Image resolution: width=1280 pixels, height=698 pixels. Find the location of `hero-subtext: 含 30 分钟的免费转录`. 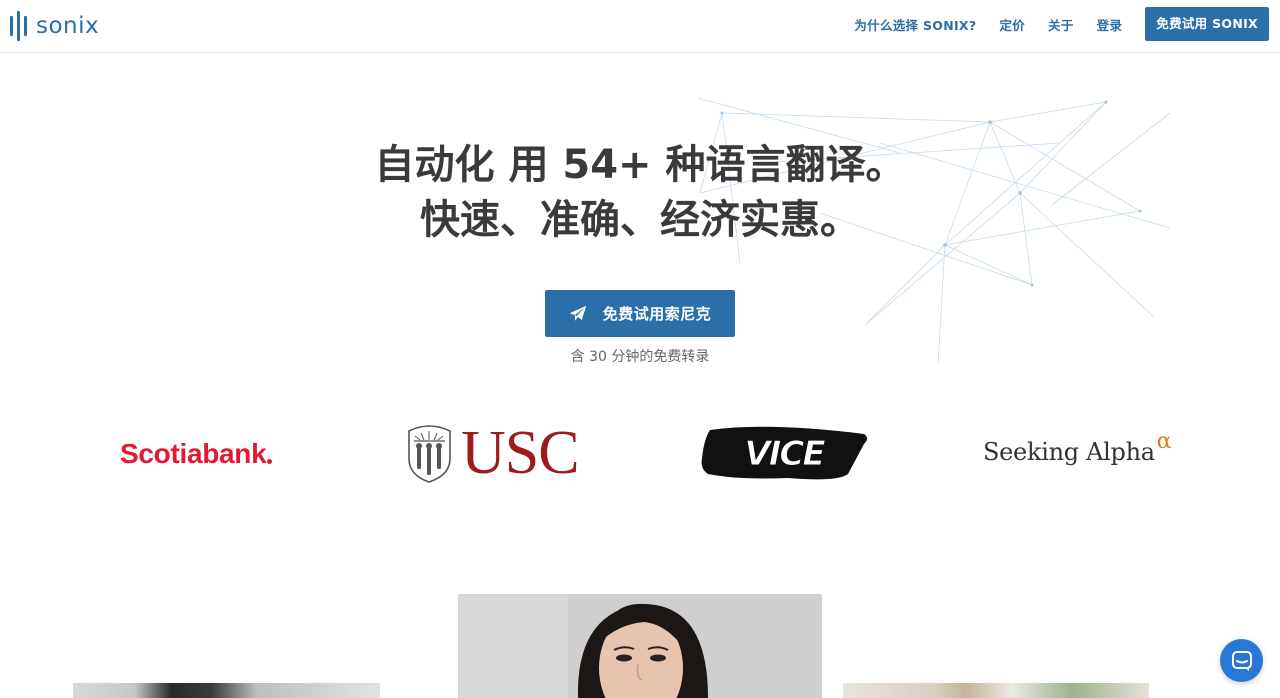

hero-subtext: 含 30 分钟的免费转录 is located at coordinates (640, 357).